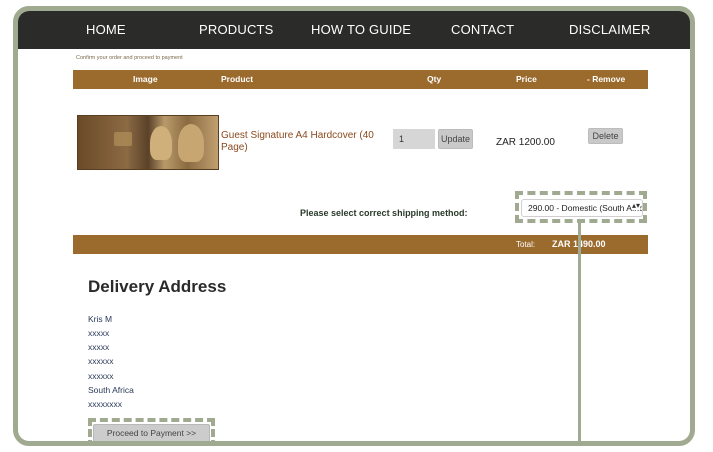 The width and height of the screenshot is (713, 452). What do you see at coordinates (605, 136) in the screenshot?
I see `delete-button: Delete` at bounding box center [605, 136].